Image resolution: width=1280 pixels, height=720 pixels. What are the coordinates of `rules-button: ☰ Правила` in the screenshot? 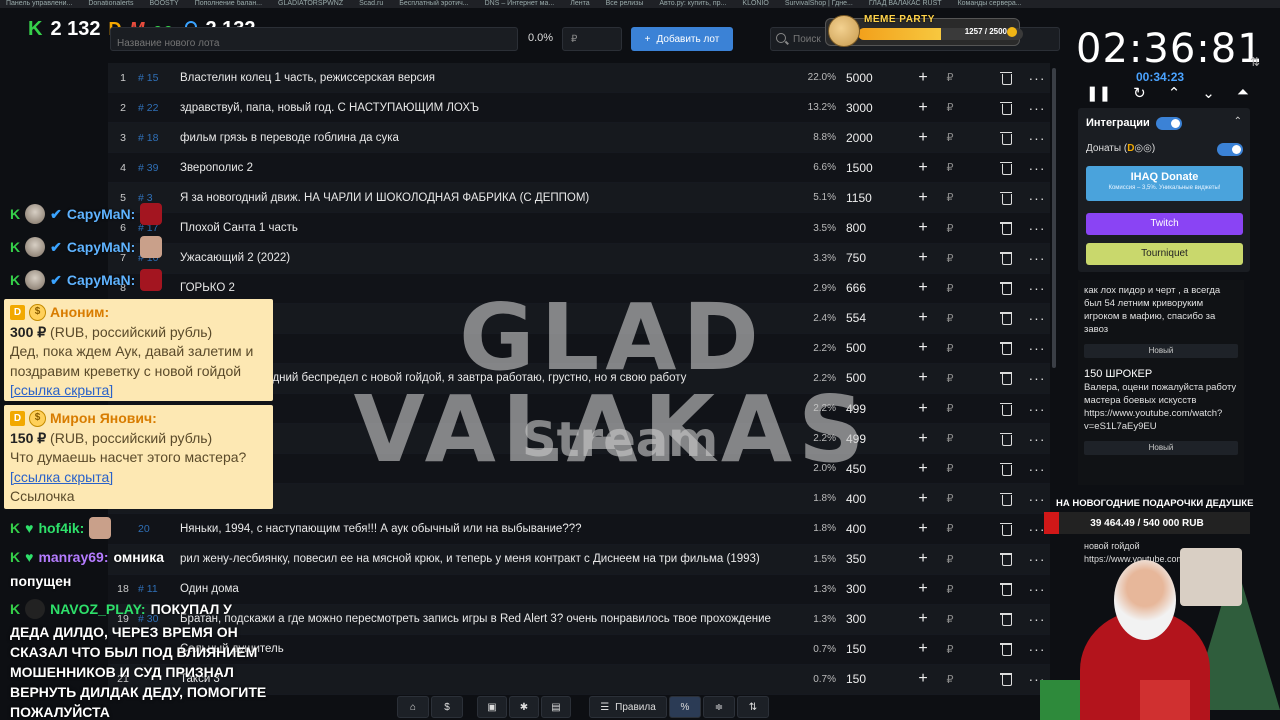 It's located at (628, 707).